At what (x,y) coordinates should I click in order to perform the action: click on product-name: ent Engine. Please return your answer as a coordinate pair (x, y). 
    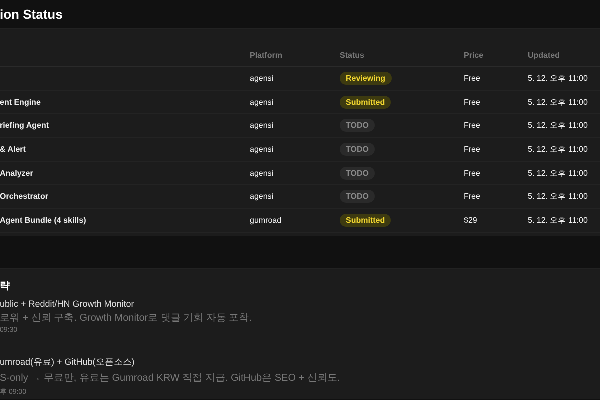
    Looking at the image, I should click on (21, 102).